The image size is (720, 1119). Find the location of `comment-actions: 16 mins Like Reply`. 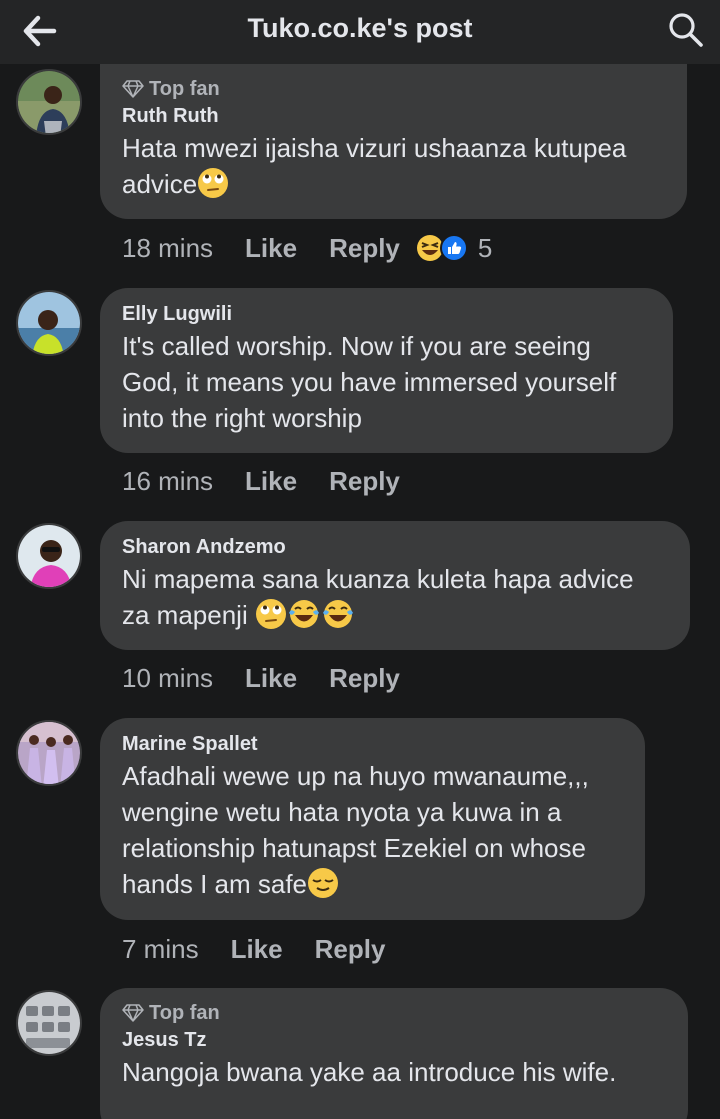

comment-actions: 16 mins Like Reply is located at coordinates (277, 481).